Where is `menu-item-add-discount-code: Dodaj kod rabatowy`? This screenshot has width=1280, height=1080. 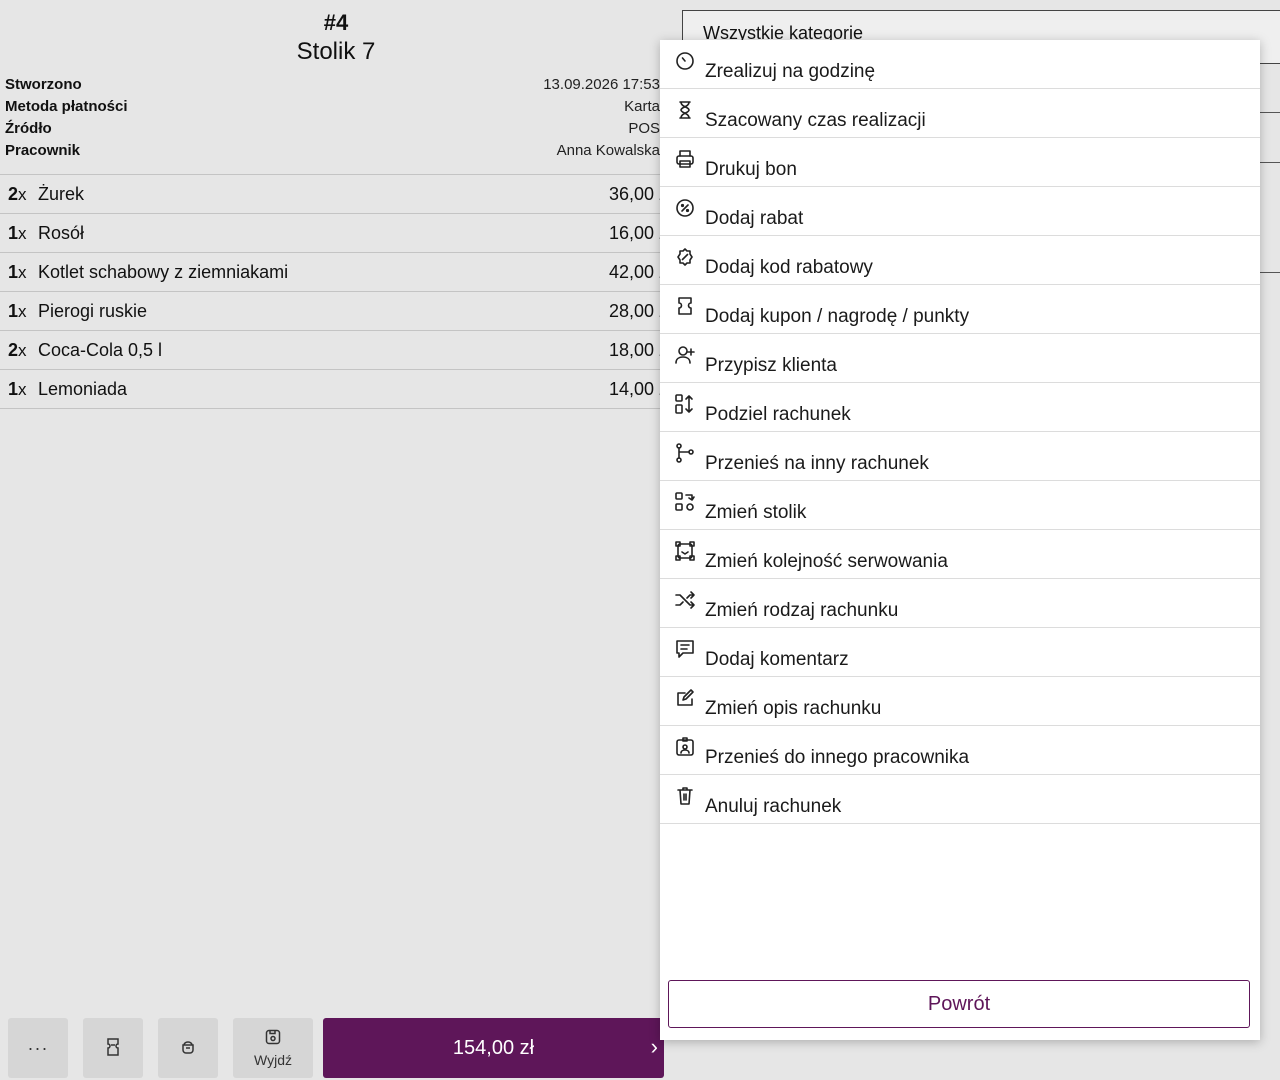 menu-item-add-discount-code: Dodaj kod rabatowy is located at coordinates (960, 260).